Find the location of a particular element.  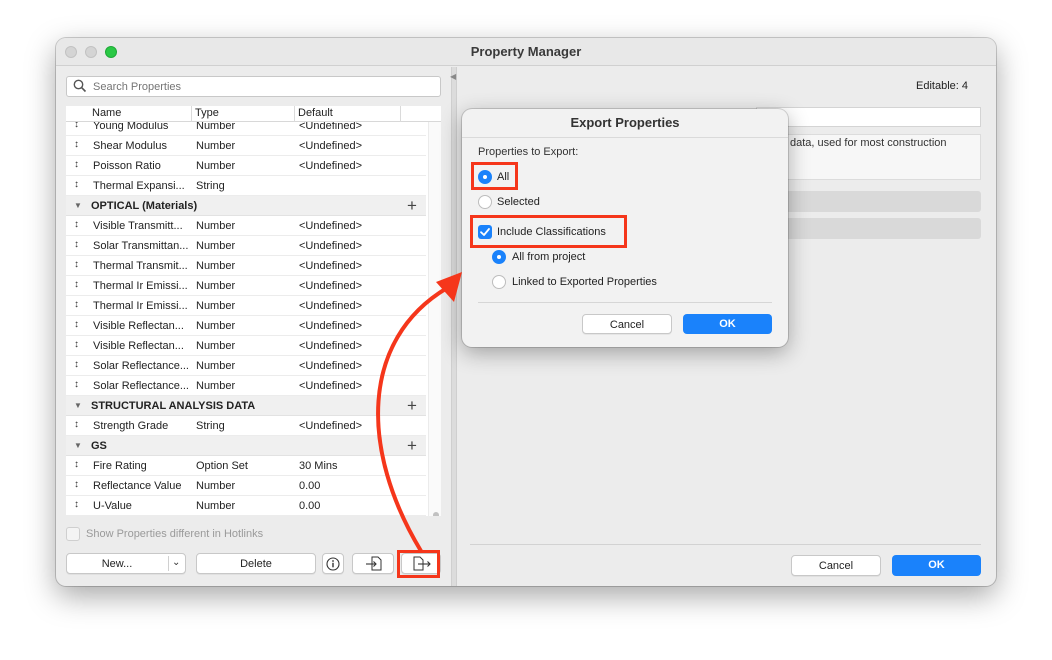

info-button is located at coordinates (333, 563).